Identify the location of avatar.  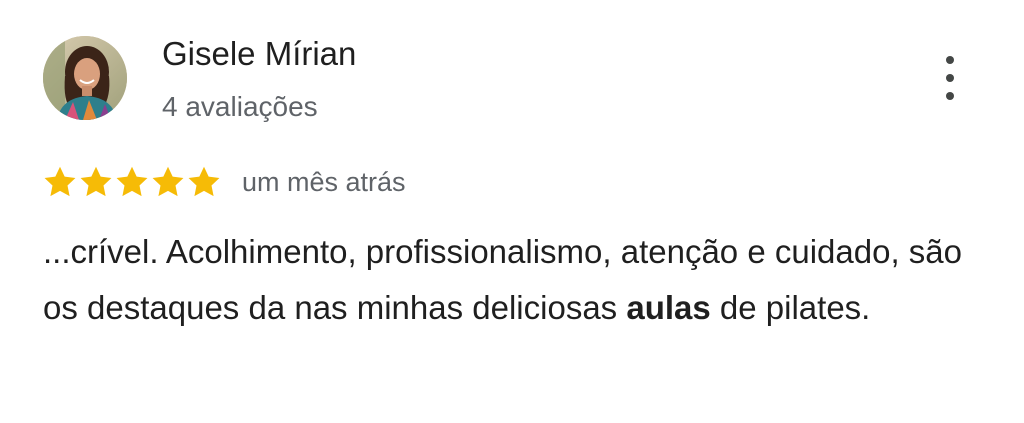
(85, 78).